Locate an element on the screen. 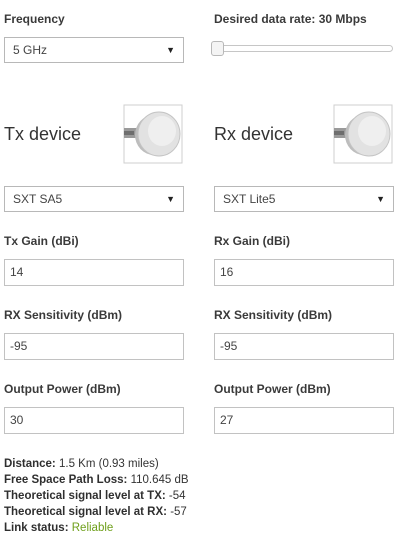 This screenshot has width=415, height=549. rx-signal-label: Theoretical signal level at RX: is located at coordinates (85, 512).